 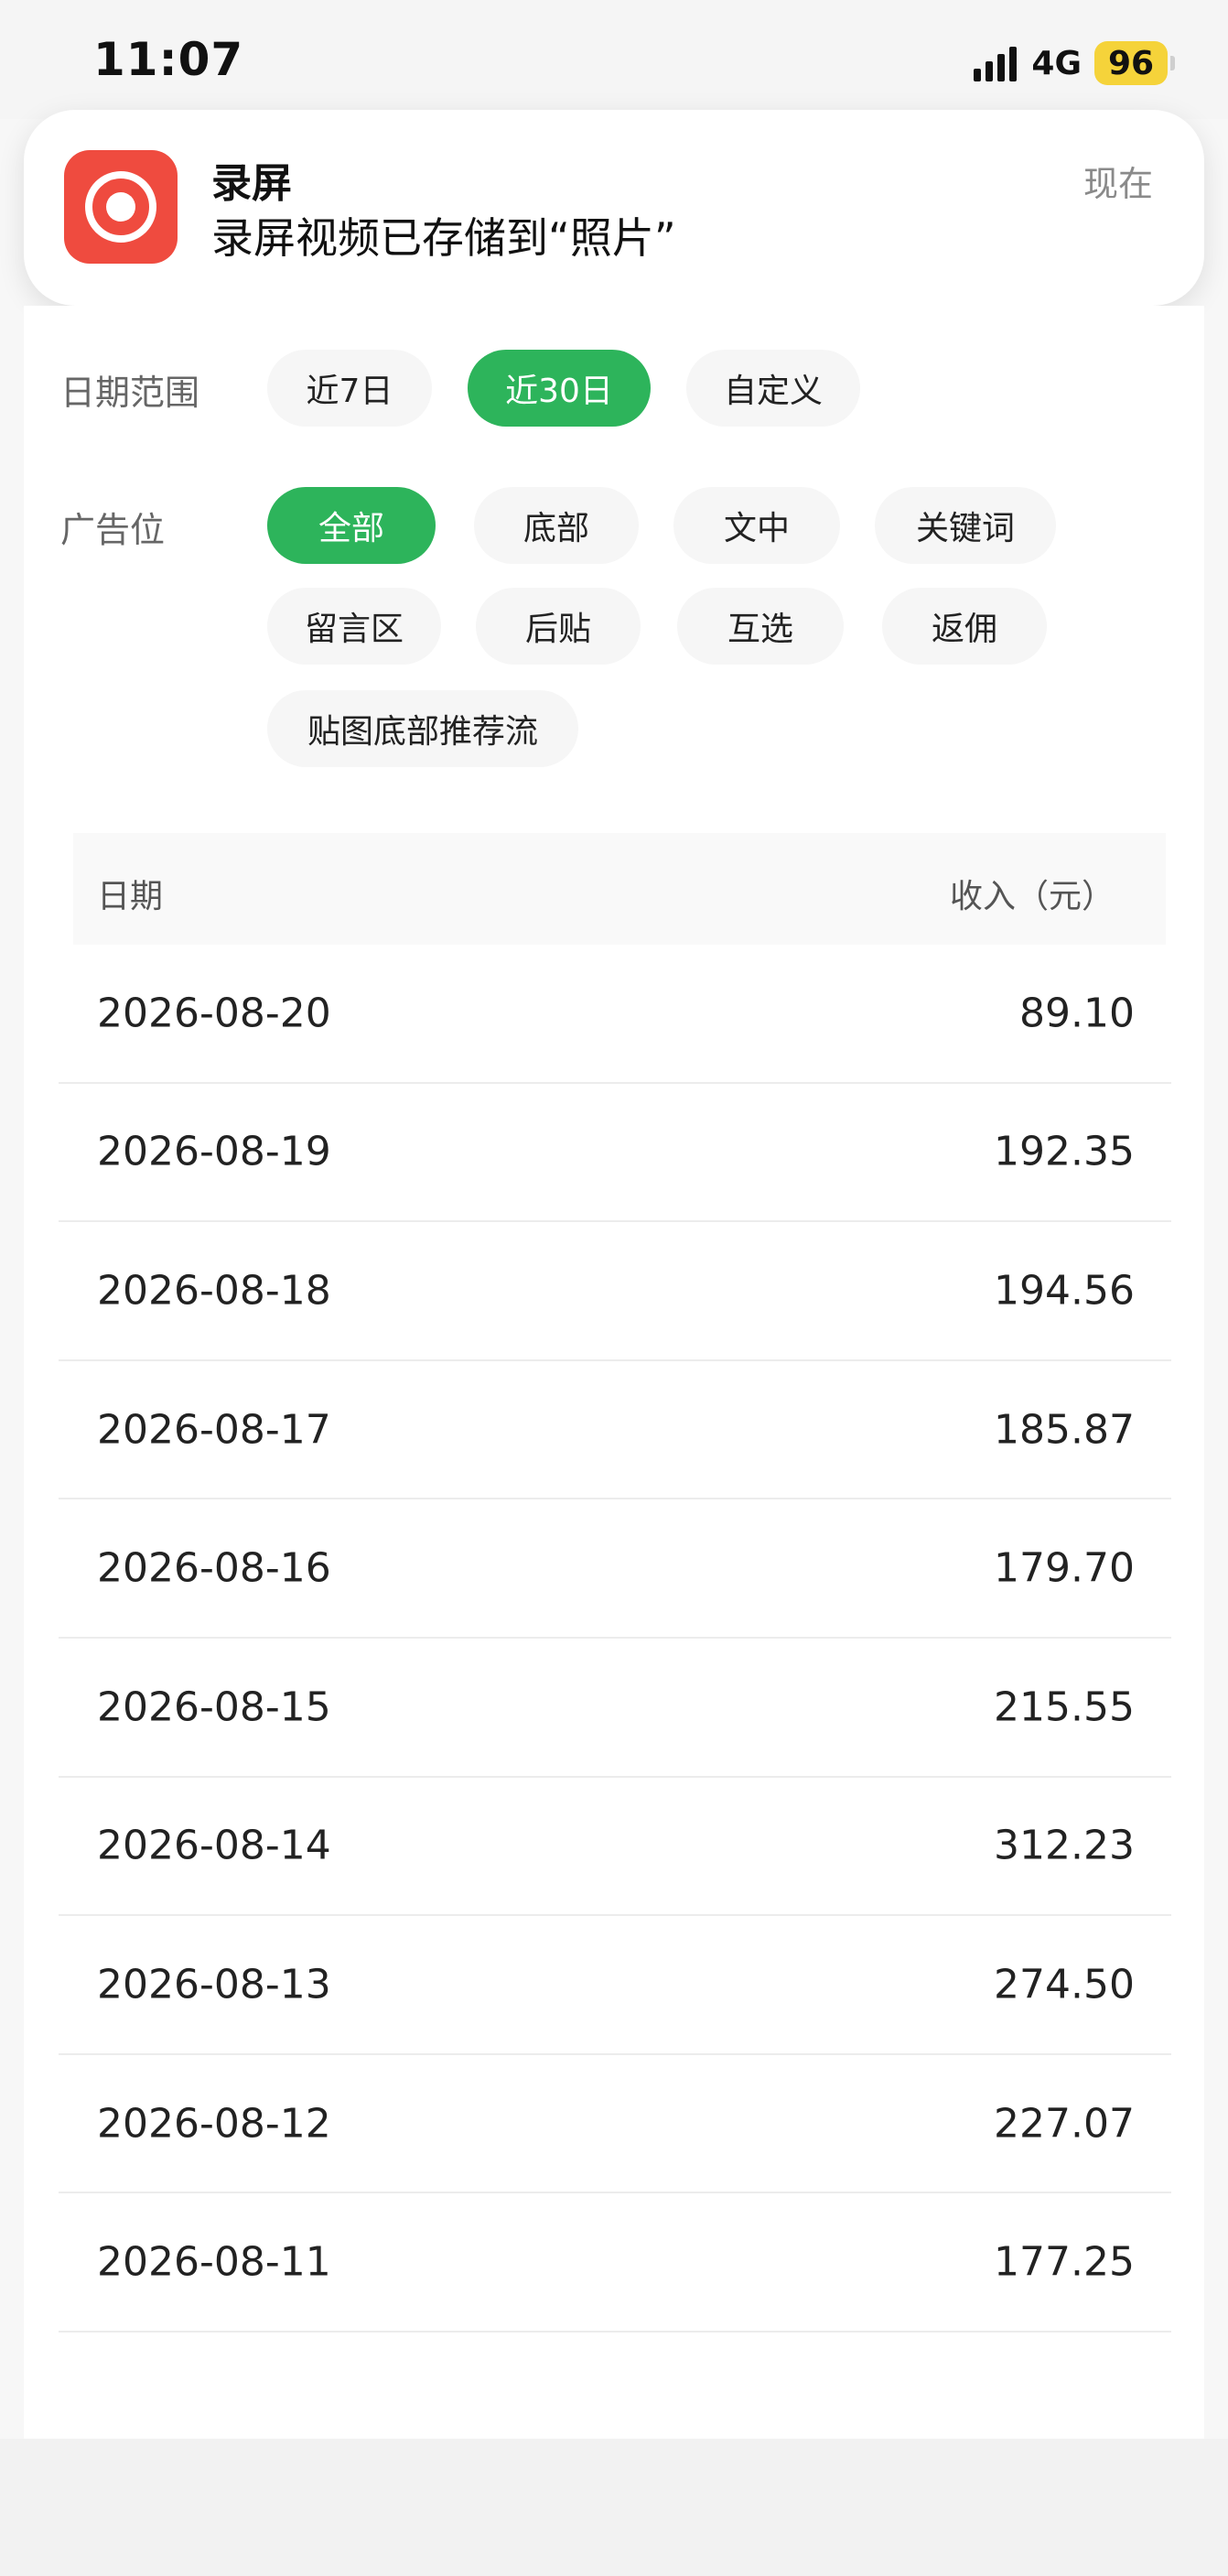 What do you see at coordinates (168, 60) in the screenshot?
I see `status-time: 11:07` at bounding box center [168, 60].